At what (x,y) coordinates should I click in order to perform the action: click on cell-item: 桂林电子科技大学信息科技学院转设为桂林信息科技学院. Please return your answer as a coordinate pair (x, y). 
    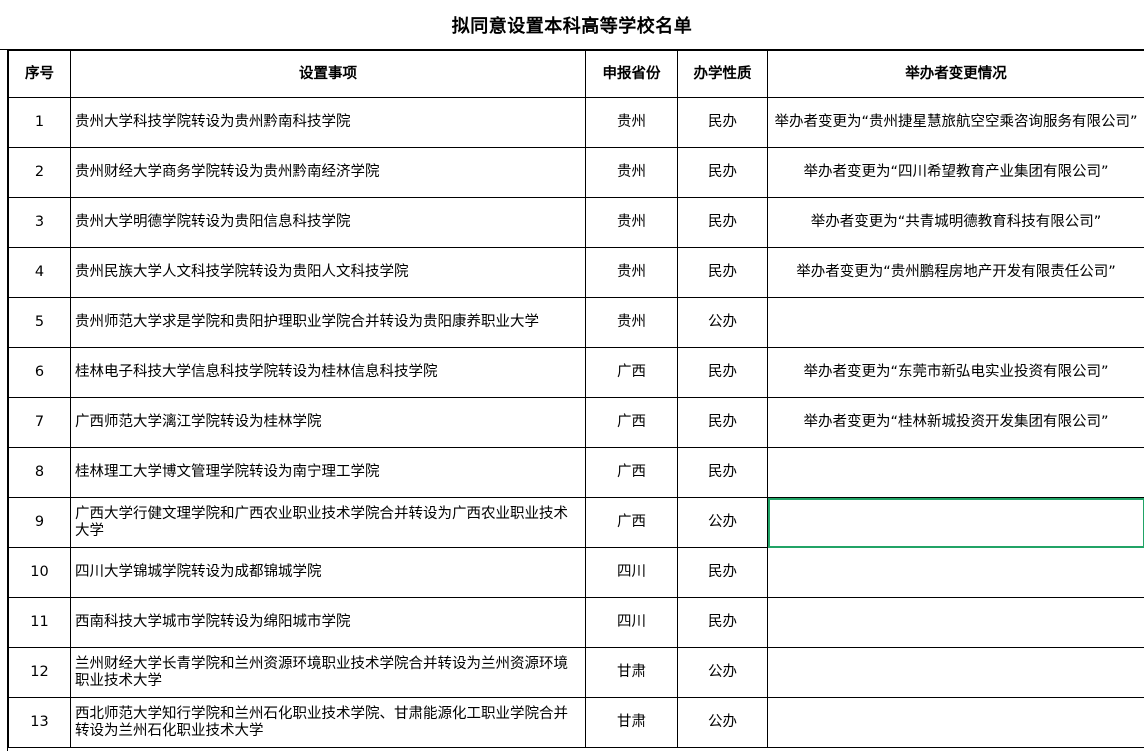
    Looking at the image, I should click on (328, 372).